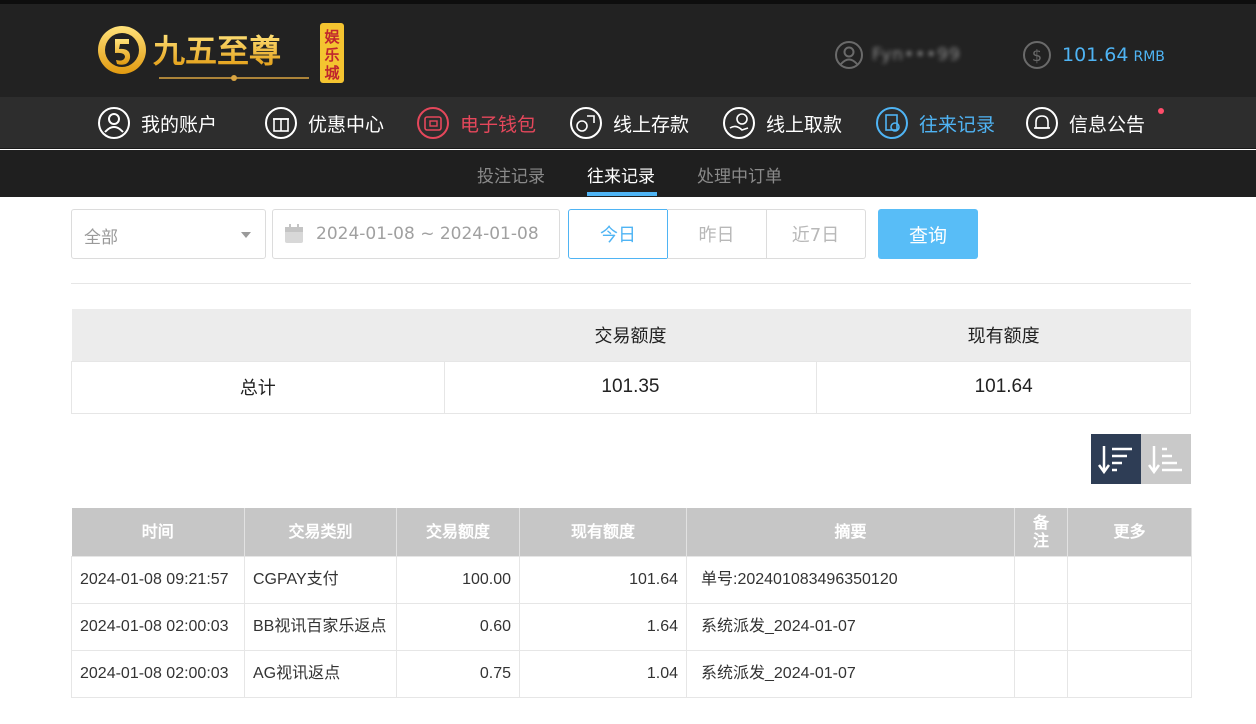 The height and width of the screenshot is (724, 1256). I want to click on col-header-summary: 摘要, so click(850, 532).